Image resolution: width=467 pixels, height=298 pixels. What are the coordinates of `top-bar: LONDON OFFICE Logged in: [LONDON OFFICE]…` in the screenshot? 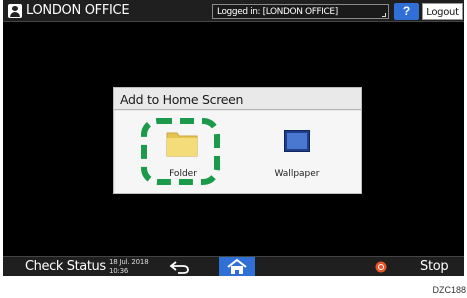 It's located at (233, 11).